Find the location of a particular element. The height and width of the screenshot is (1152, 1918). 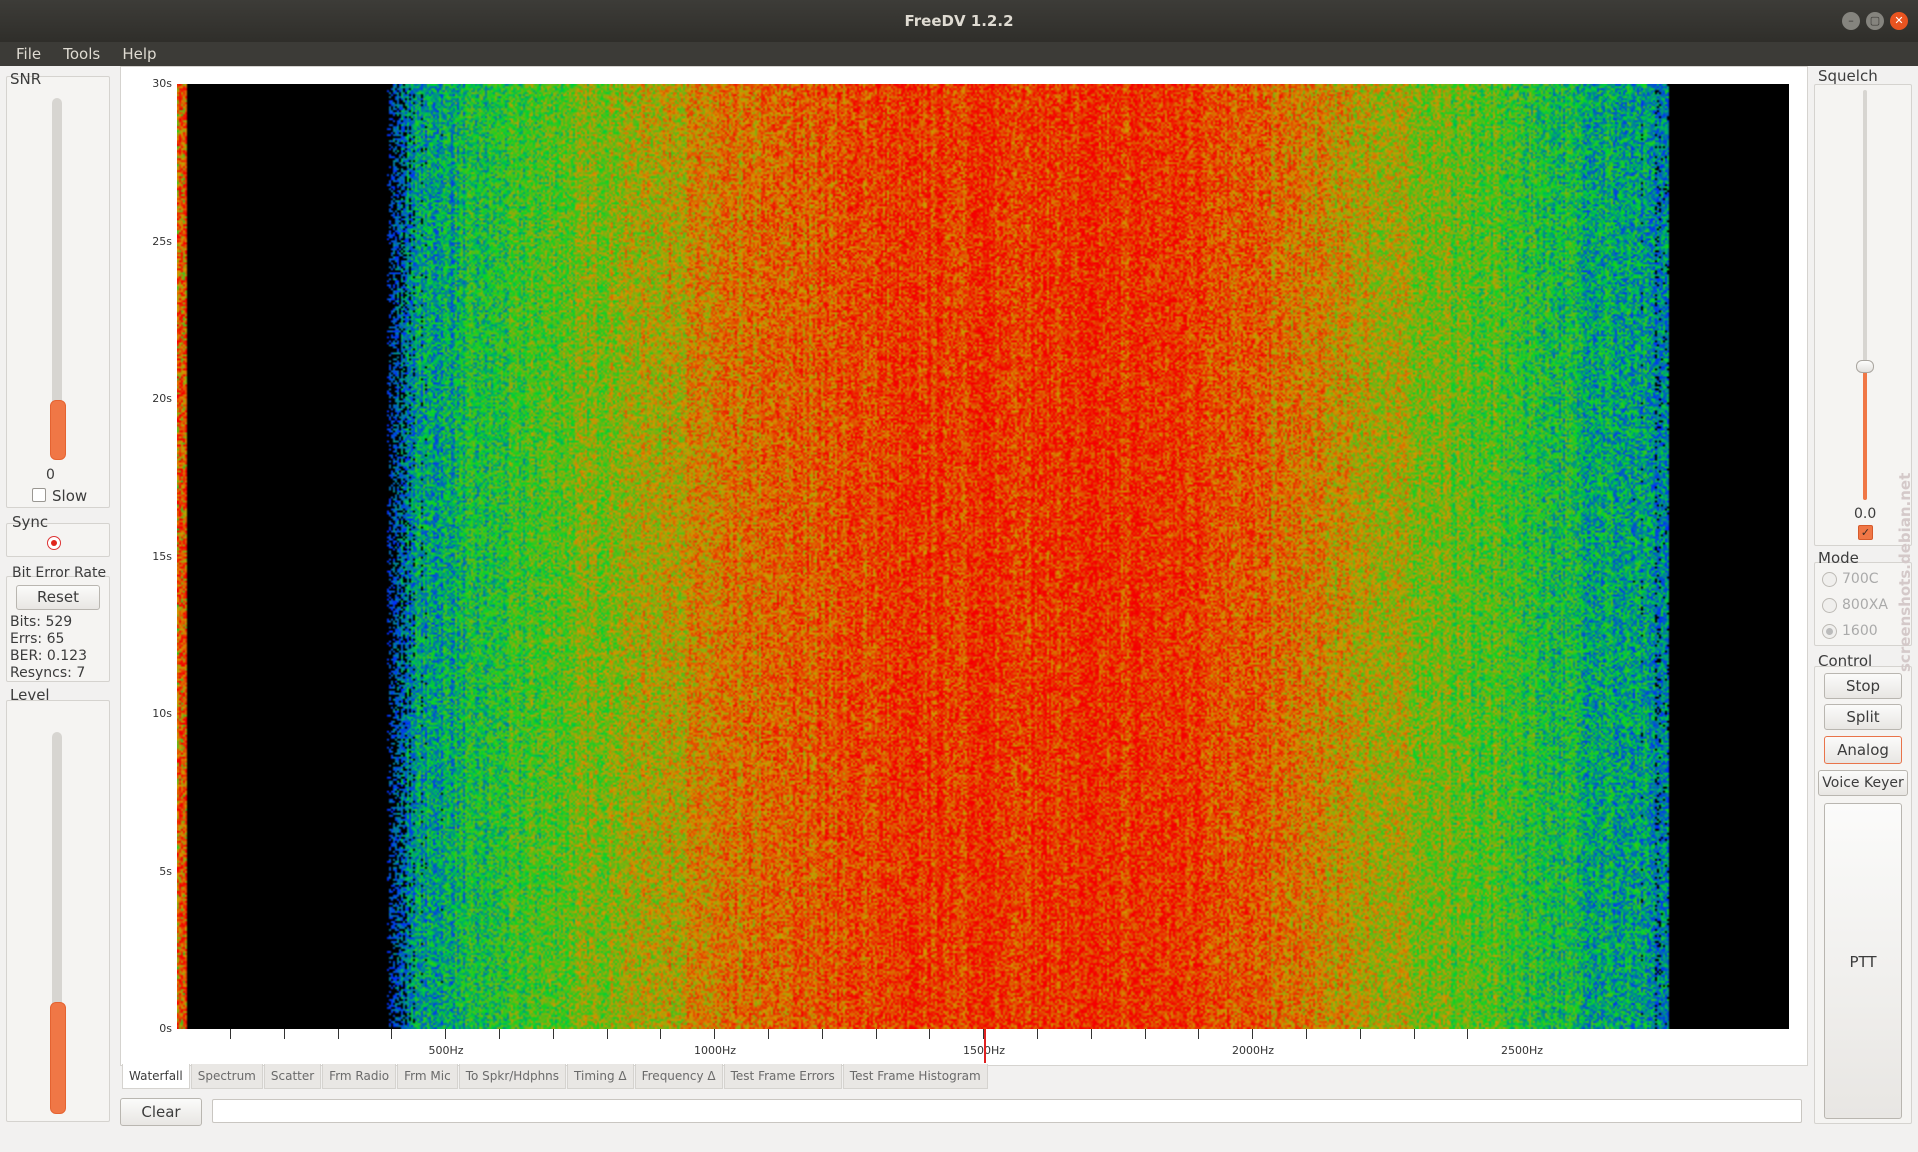

menu-file: File is located at coordinates (28, 54).